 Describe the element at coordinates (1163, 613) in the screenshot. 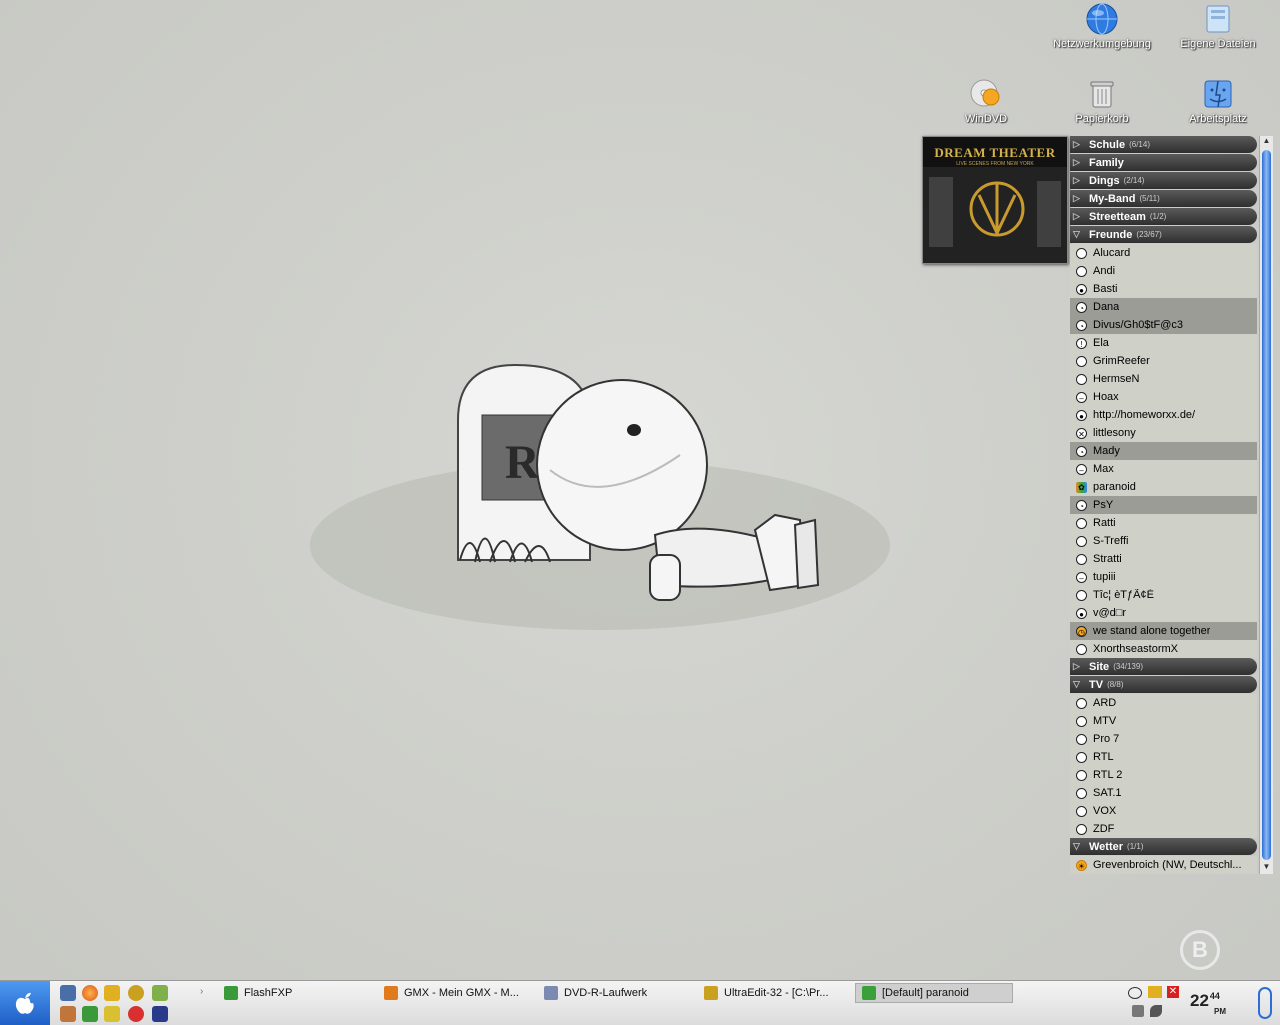

I see `buddy-row: ● v@d□r` at that location.